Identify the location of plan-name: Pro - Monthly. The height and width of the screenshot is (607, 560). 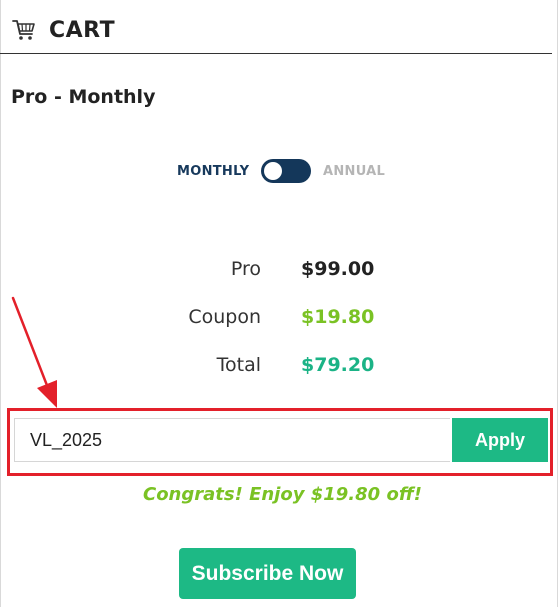
(83, 97).